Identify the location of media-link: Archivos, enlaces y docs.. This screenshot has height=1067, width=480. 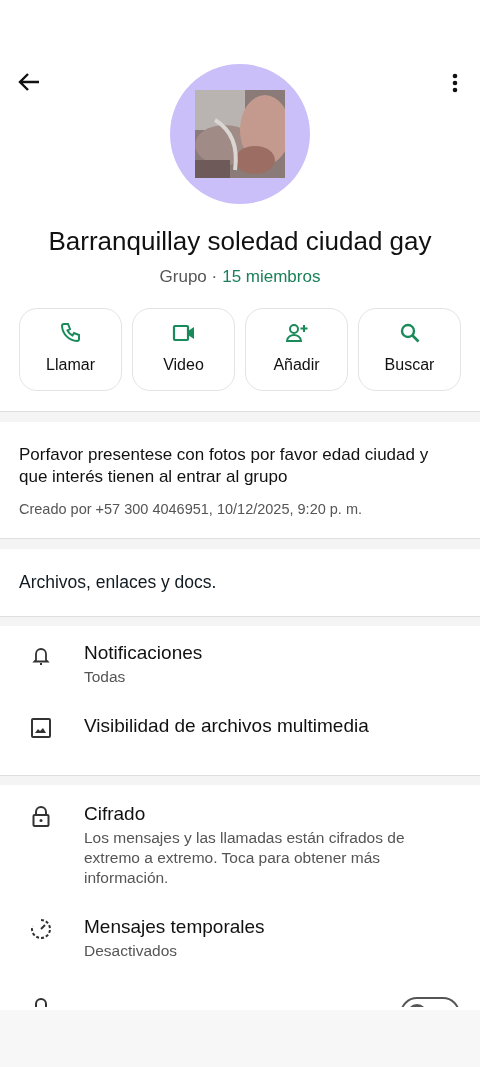
(240, 582).